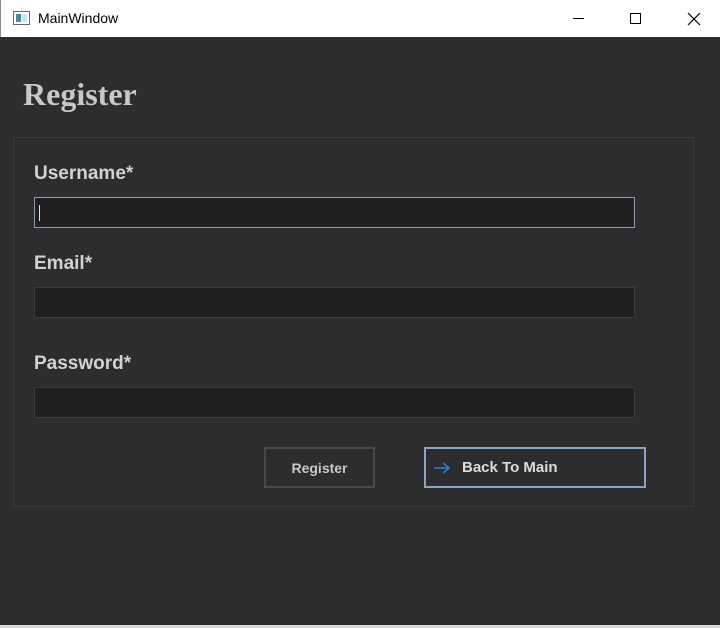 This screenshot has width=720, height=628. Describe the element at coordinates (80, 94) in the screenshot. I see `page-title: Register` at that location.